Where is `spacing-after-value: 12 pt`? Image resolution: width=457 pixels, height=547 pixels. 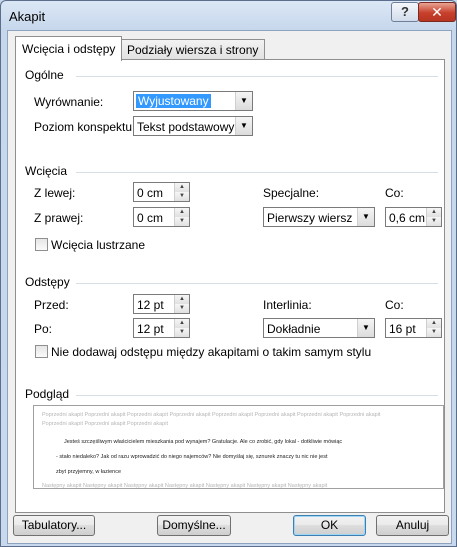
spacing-after-value: 12 pt is located at coordinates (150, 329).